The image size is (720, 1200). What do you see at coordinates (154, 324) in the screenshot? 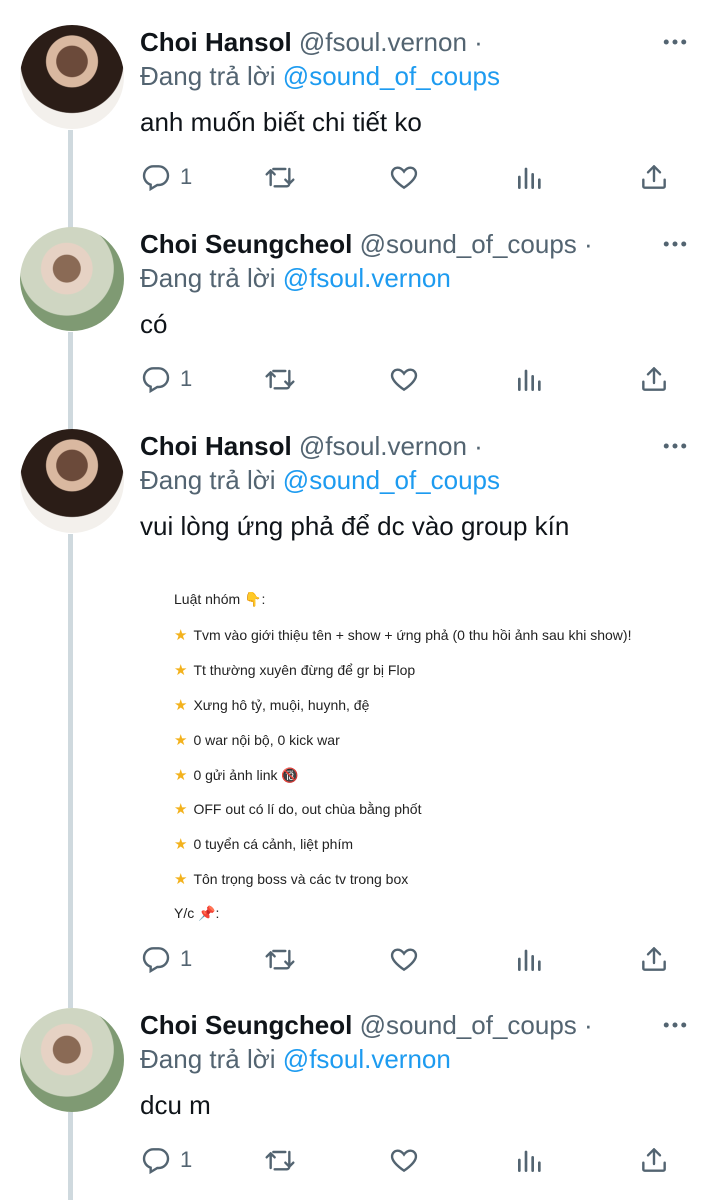
I see `tweet-text: có` at bounding box center [154, 324].